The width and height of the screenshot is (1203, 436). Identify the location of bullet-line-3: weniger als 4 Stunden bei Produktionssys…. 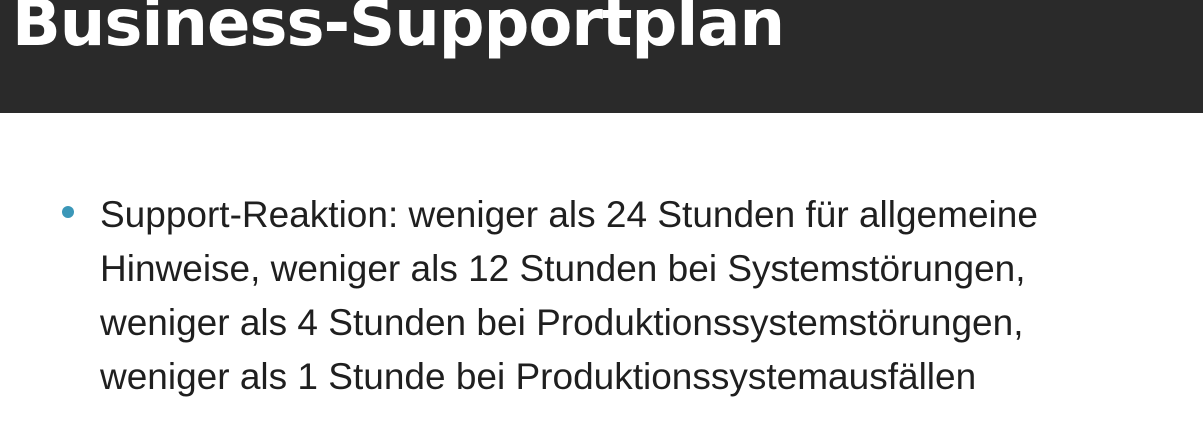
(562, 322).